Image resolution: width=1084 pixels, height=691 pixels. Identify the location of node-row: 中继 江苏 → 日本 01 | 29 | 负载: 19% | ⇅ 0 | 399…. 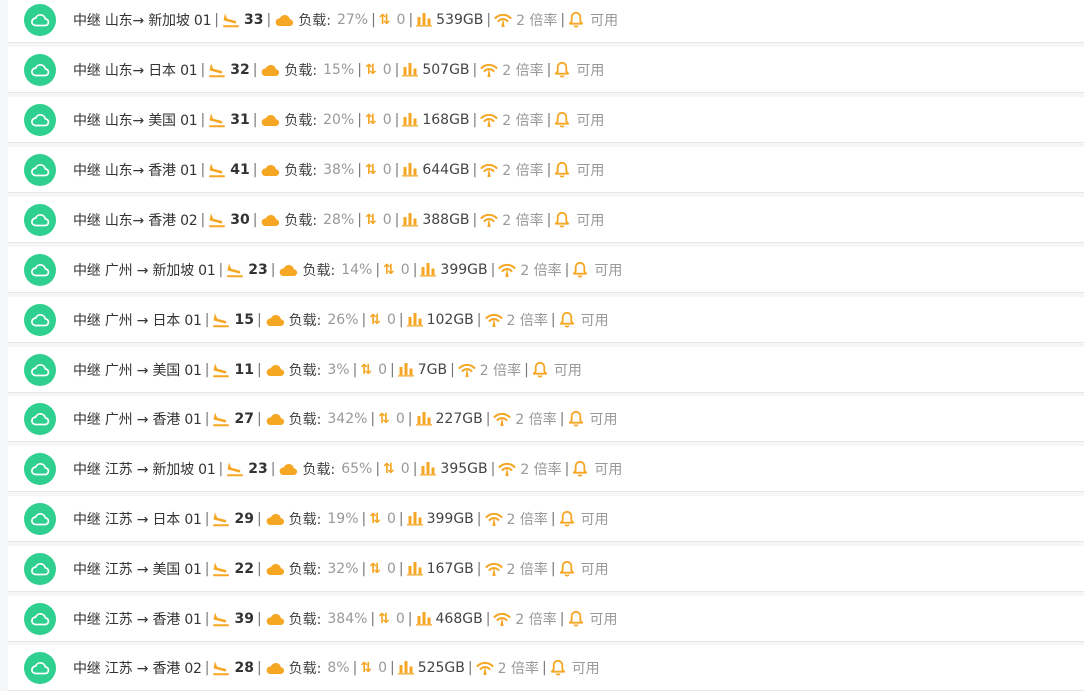
(546, 519).